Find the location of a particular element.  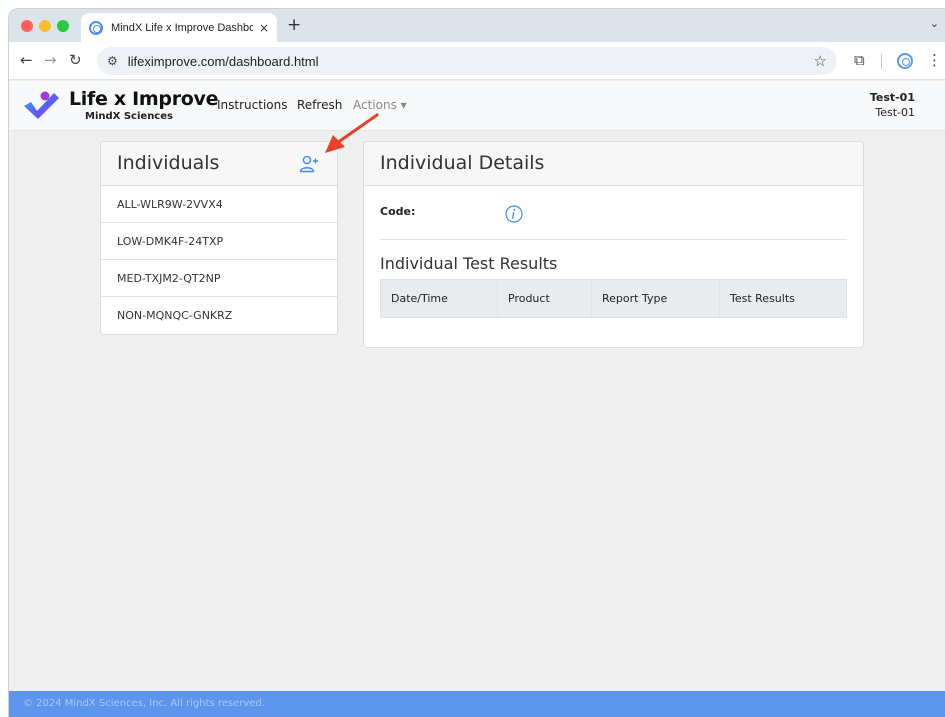

details-title: Individual Details is located at coordinates (462, 163).